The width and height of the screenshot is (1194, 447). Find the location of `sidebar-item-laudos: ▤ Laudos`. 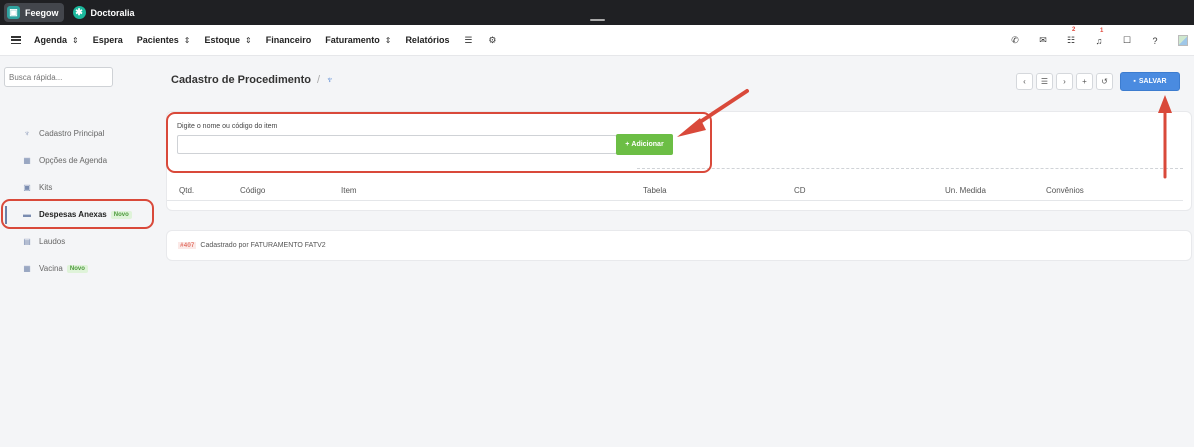

sidebar-item-laudos: ▤ Laudos is located at coordinates (80, 241).